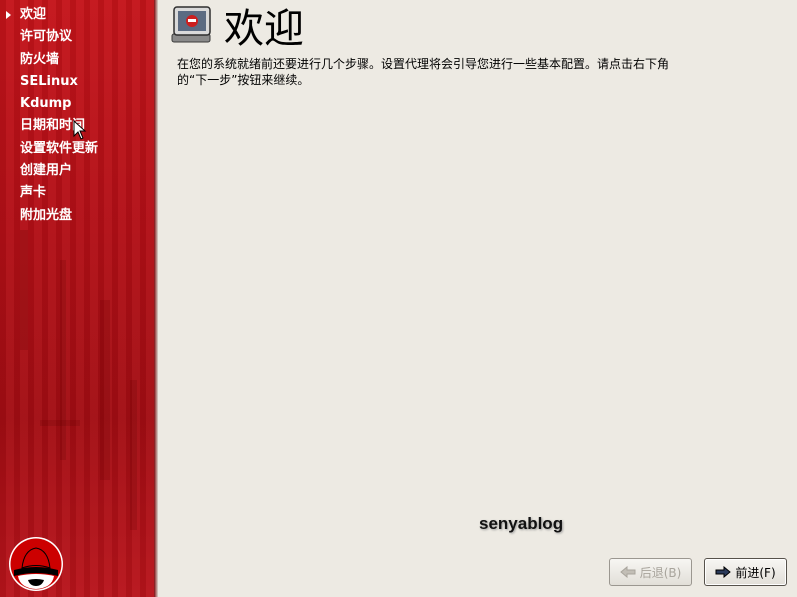 Image resolution: width=797 pixels, height=597 pixels. I want to click on step-item-firewall: 防火墙, so click(49, 62).